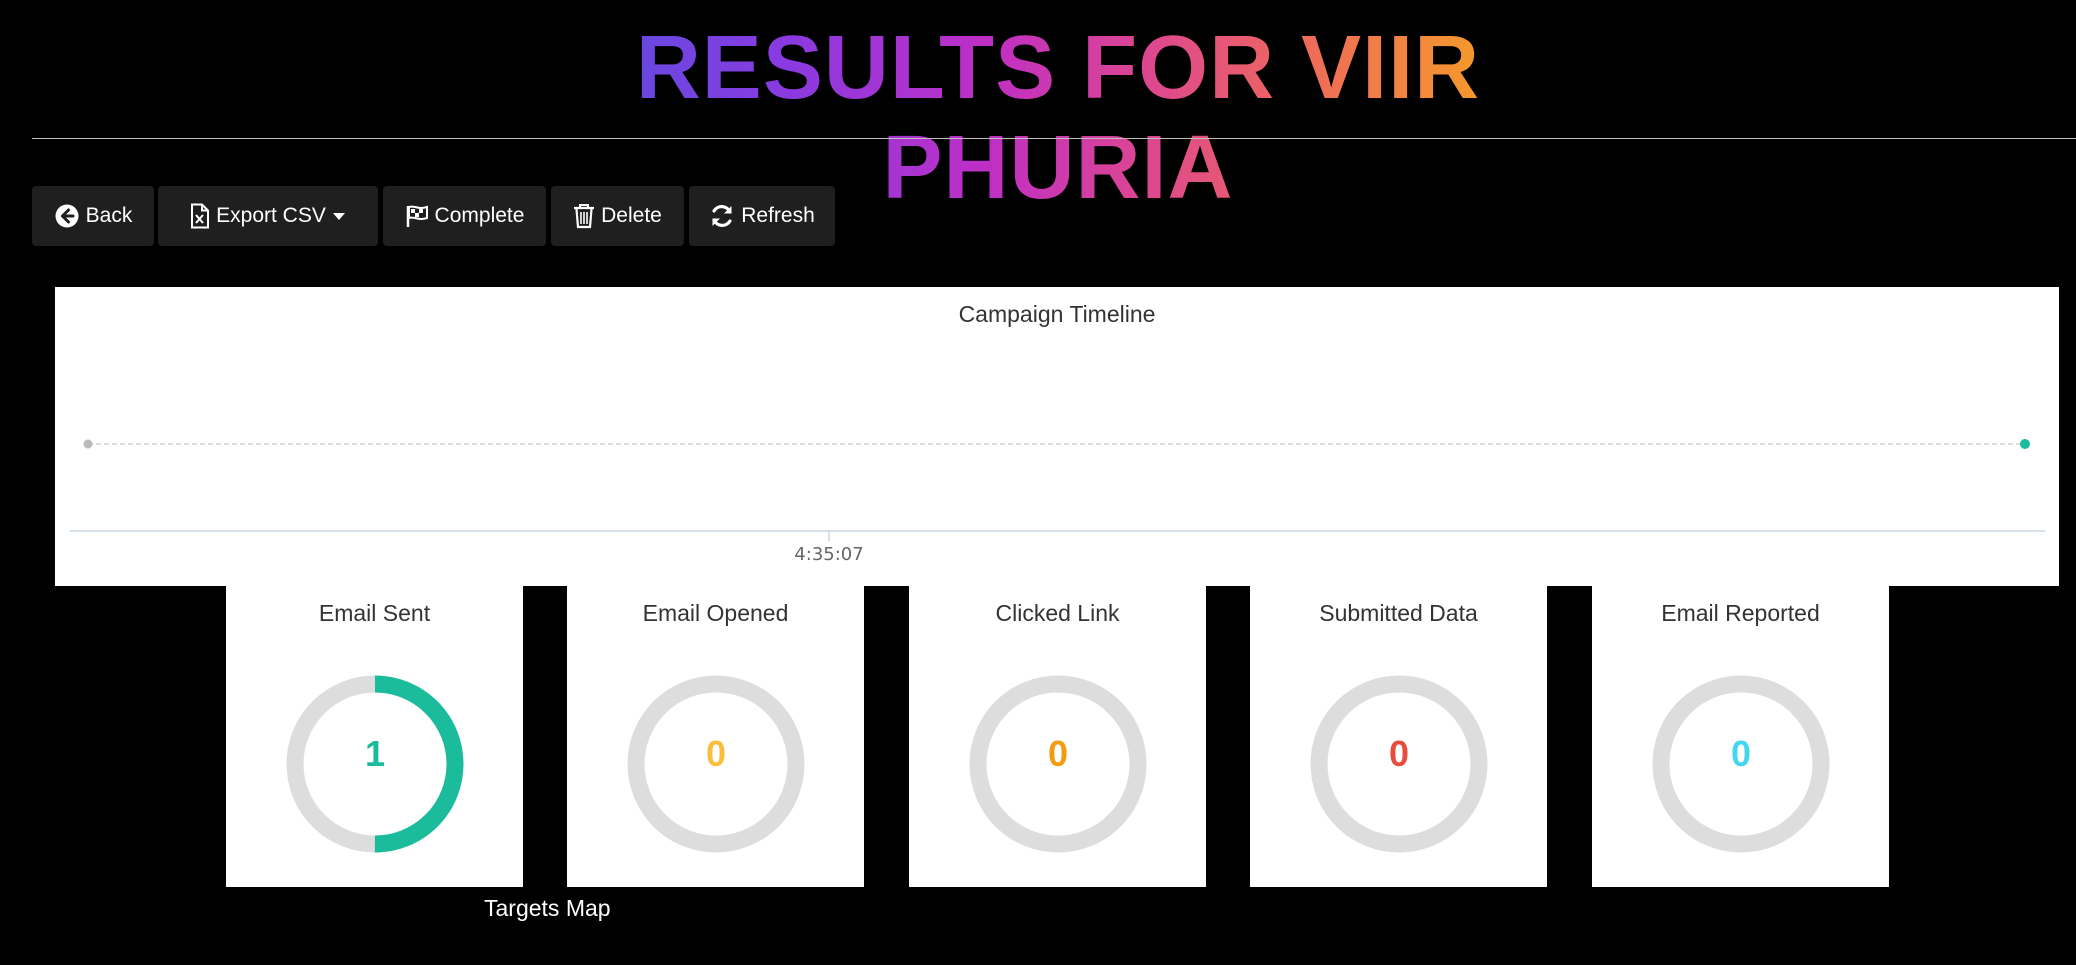 Image resolution: width=2076 pixels, height=965 pixels. I want to click on export-csv-label: Export CSV, so click(271, 215).